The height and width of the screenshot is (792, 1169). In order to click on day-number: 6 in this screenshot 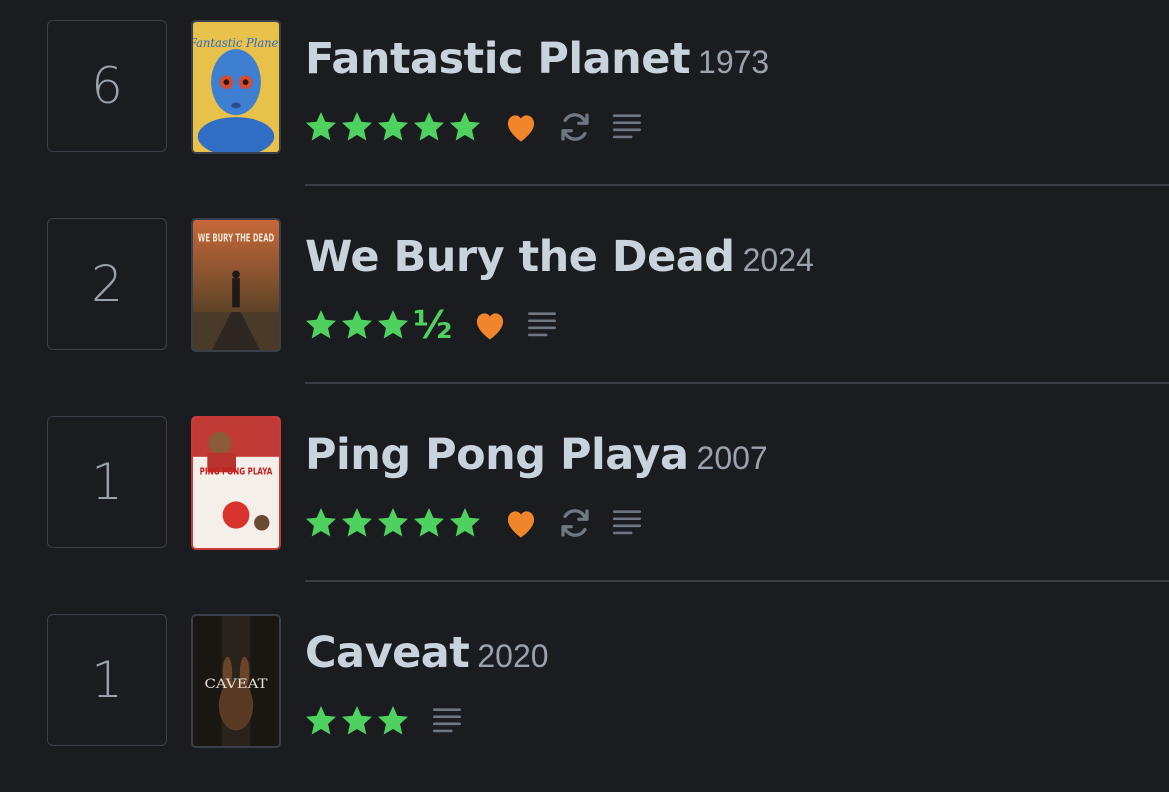, I will do `click(107, 86)`.